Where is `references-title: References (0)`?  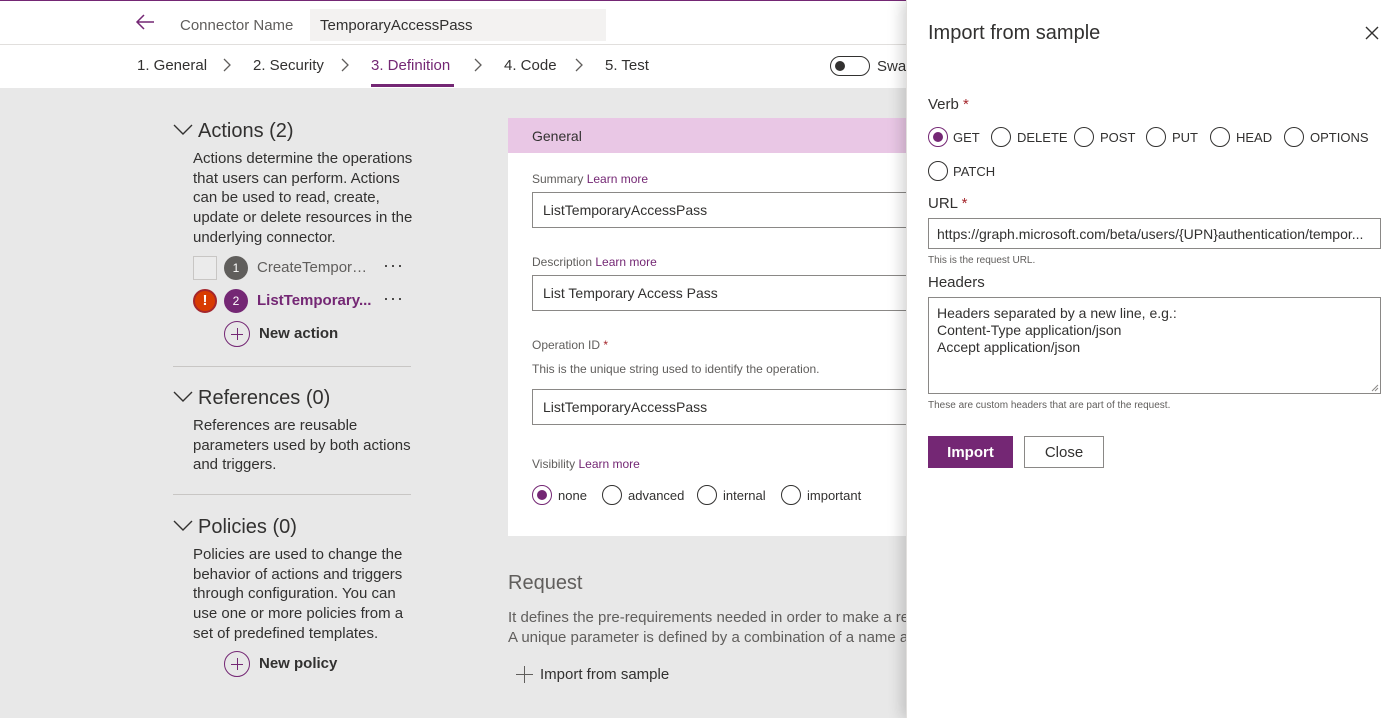 references-title: References (0) is located at coordinates (264, 398).